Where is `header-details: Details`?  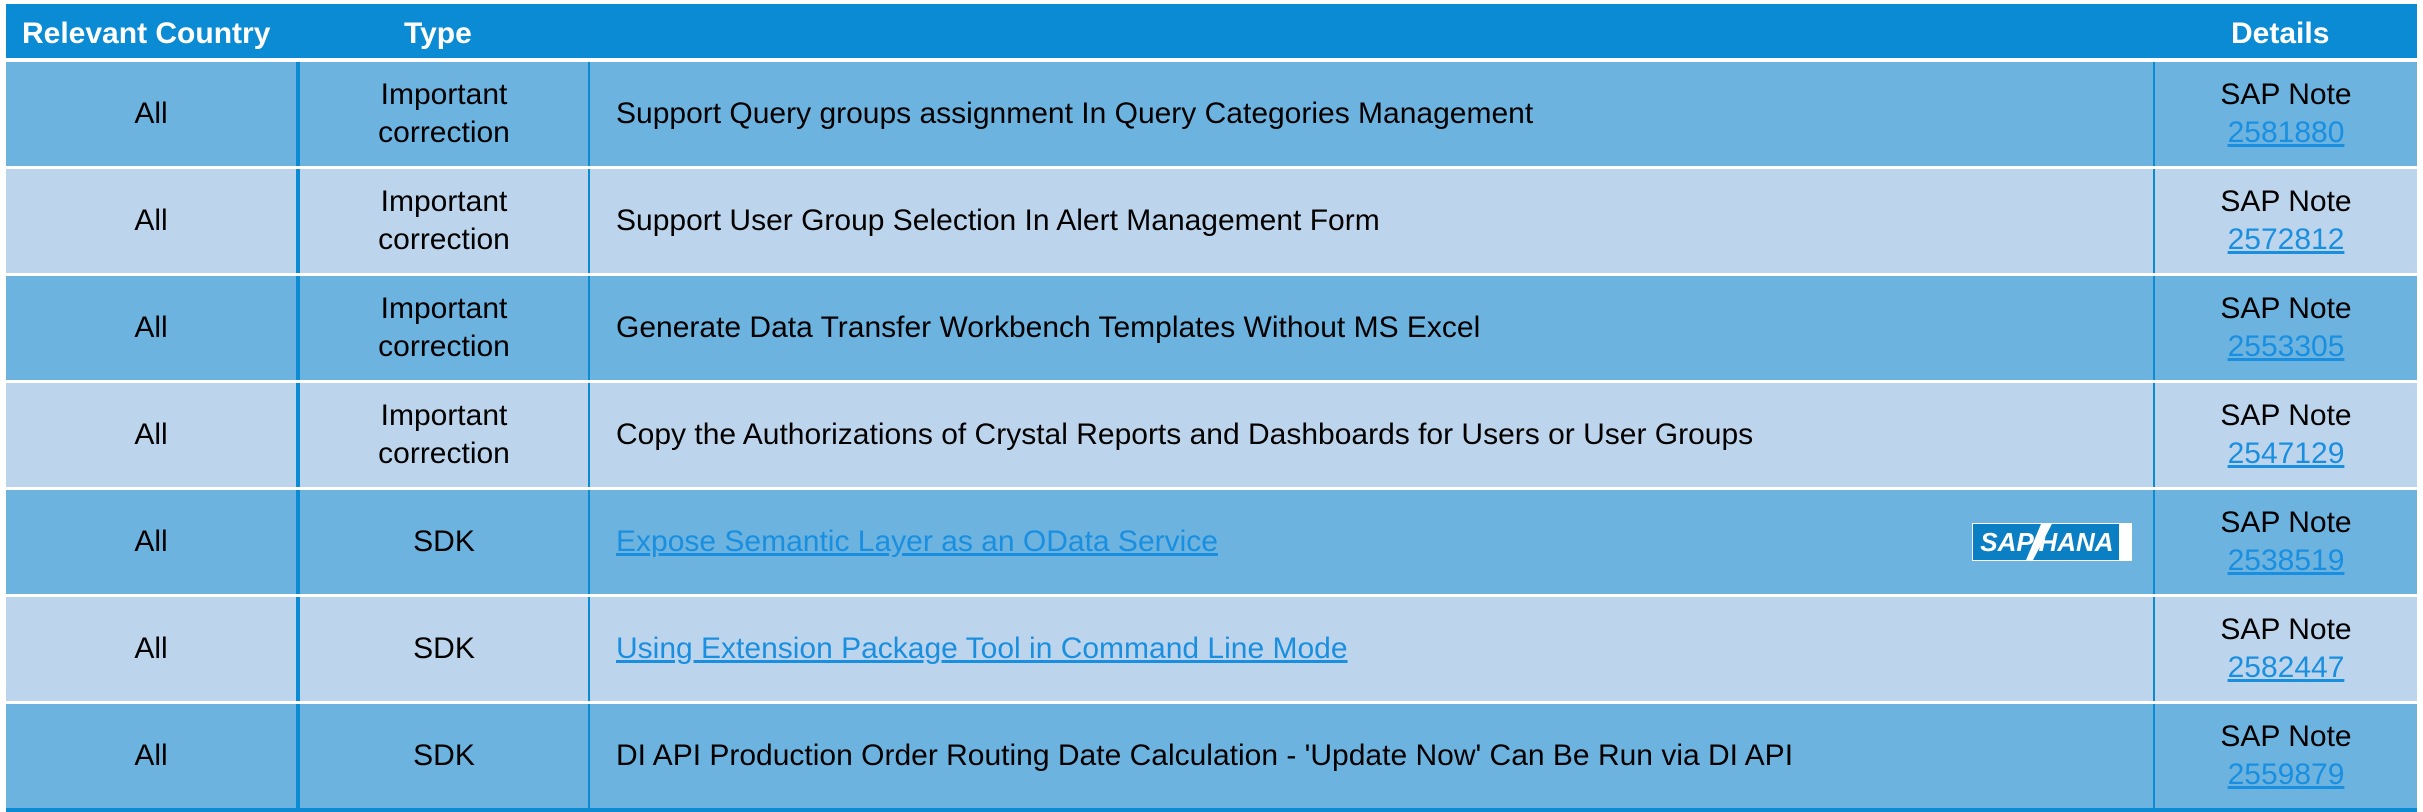 header-details: Details is located at coordinates (2280, 33).